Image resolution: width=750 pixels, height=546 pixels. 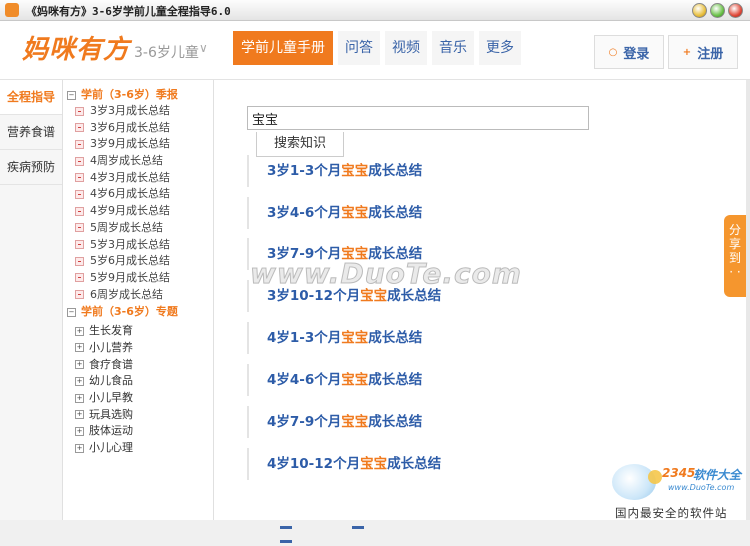 I want to click on nav-tab-more: 更多, so click(x=500, y=48).